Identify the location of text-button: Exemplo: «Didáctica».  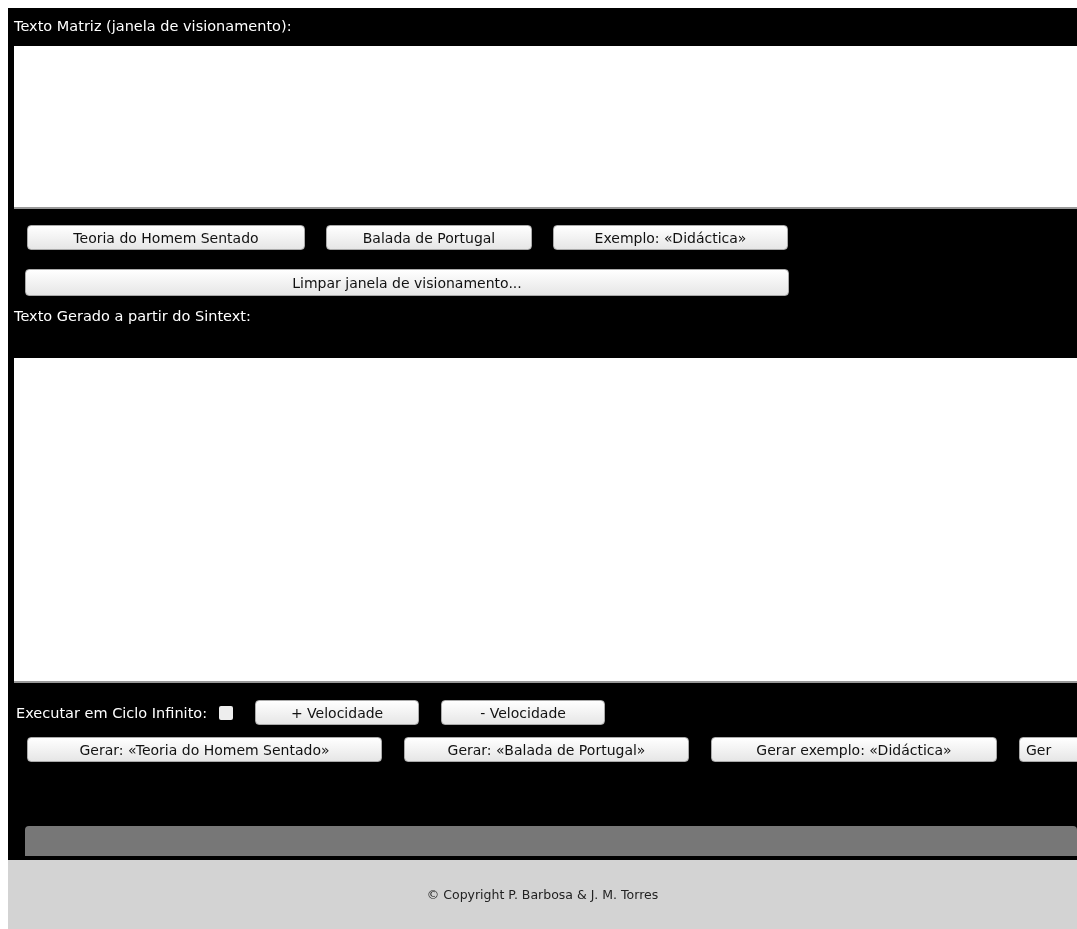
(670, 237).